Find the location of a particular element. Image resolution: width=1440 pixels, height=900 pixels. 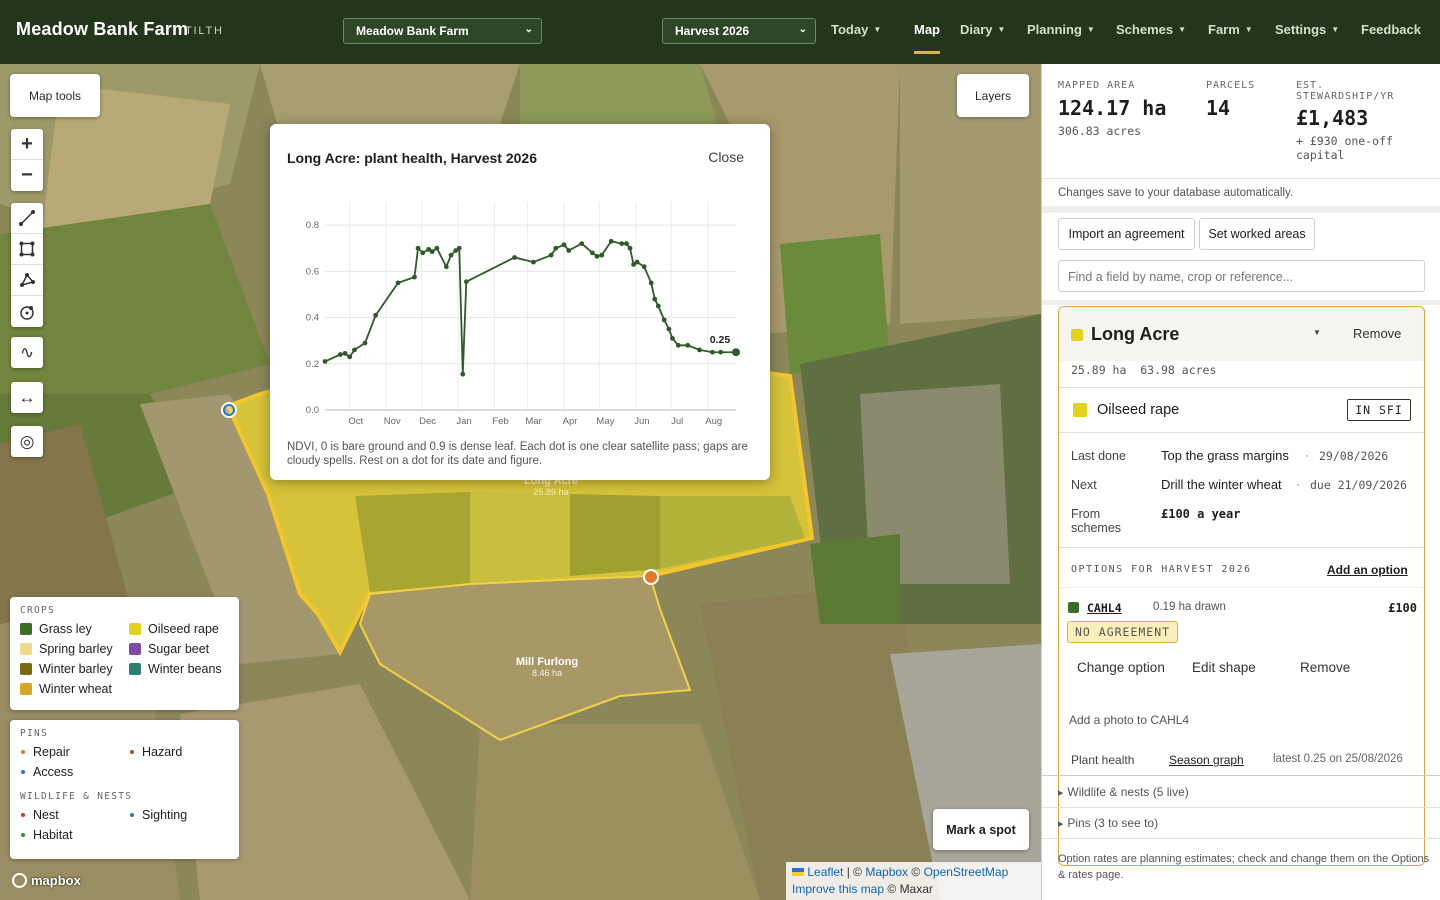

harvest-select: Harvest 2026 ⌄ is located at coordinates (739, 31).